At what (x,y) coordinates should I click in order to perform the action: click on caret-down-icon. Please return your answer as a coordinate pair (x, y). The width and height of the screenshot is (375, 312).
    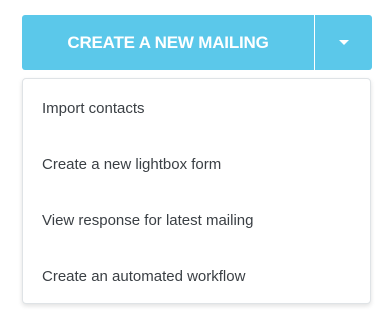
    Looking at the image, I should click on (343, 42).